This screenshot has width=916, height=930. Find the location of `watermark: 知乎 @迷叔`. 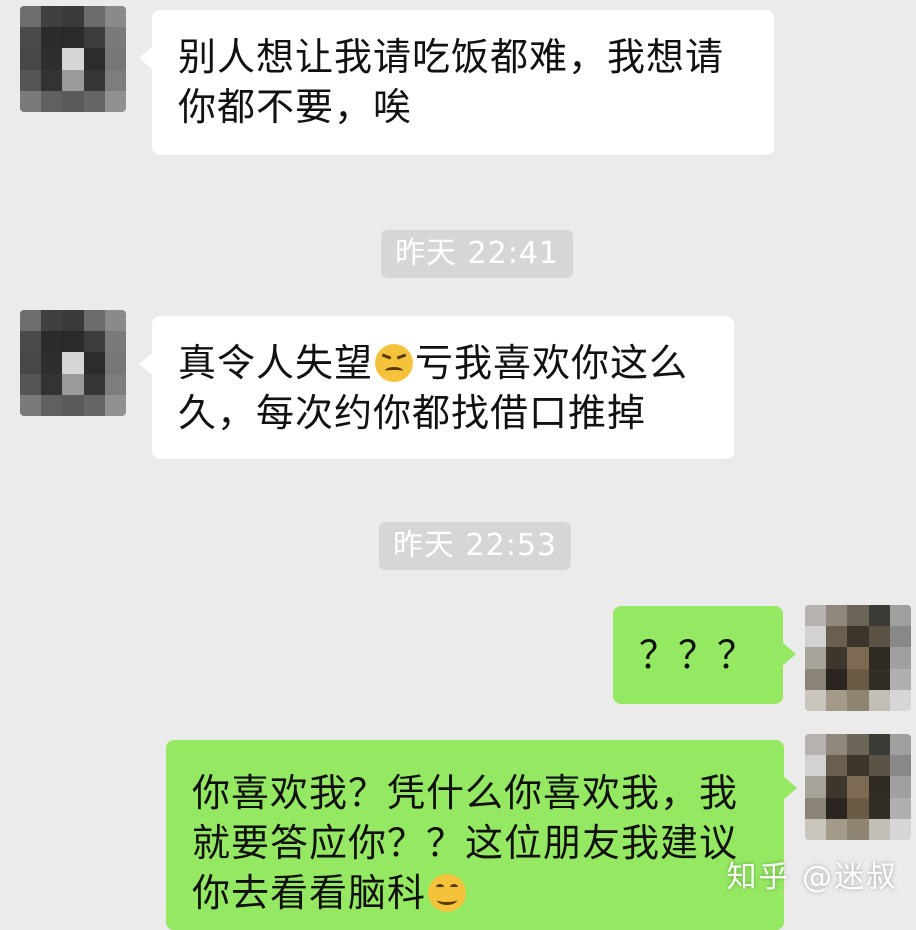

watermark: 知乎 @迷叔 is located at coordinates (812, 877).